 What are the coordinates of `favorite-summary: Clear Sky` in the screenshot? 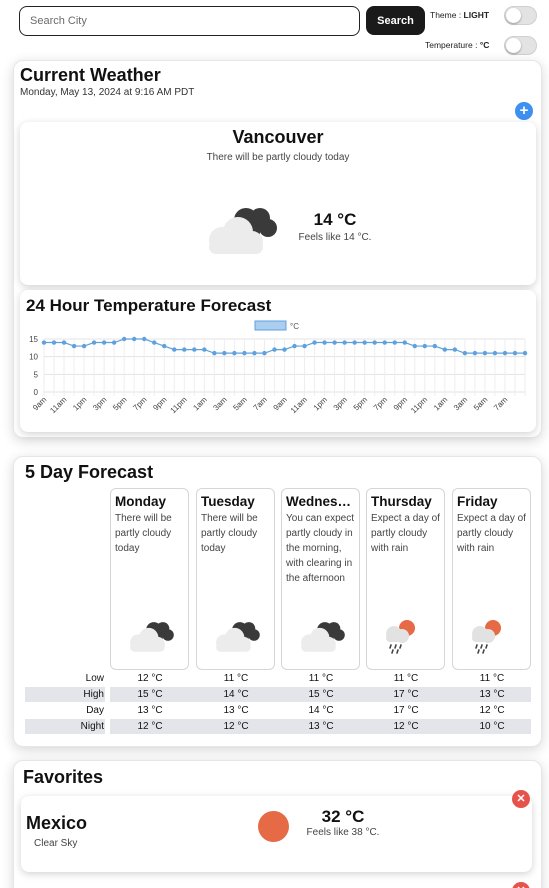 It's located at (56, 843).